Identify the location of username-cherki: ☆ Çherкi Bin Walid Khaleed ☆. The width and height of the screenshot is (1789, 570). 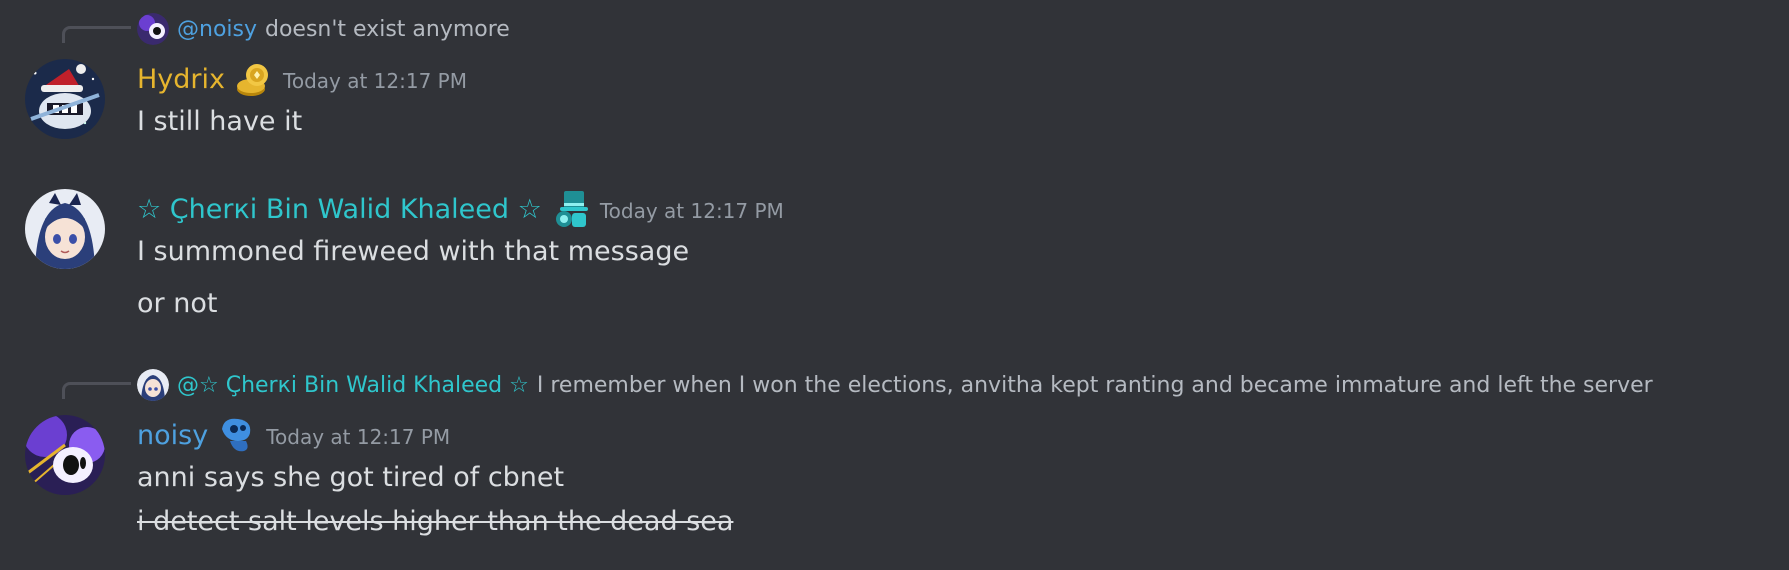
(339, 209).